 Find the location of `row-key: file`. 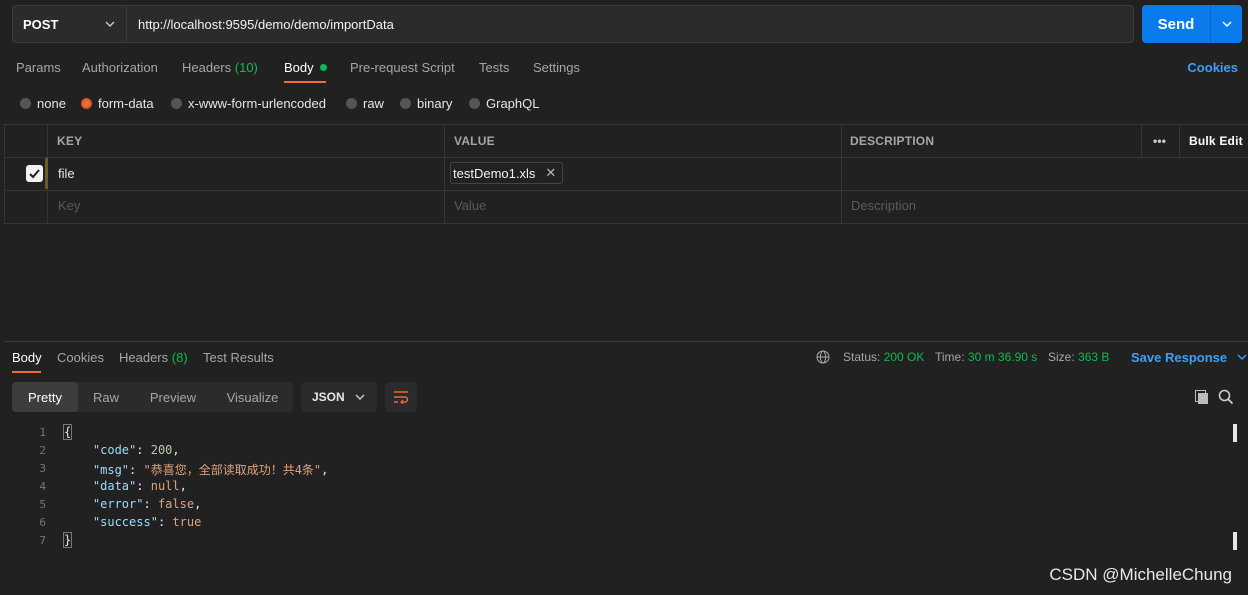

row-key: file is located at coordinates (66, 173).